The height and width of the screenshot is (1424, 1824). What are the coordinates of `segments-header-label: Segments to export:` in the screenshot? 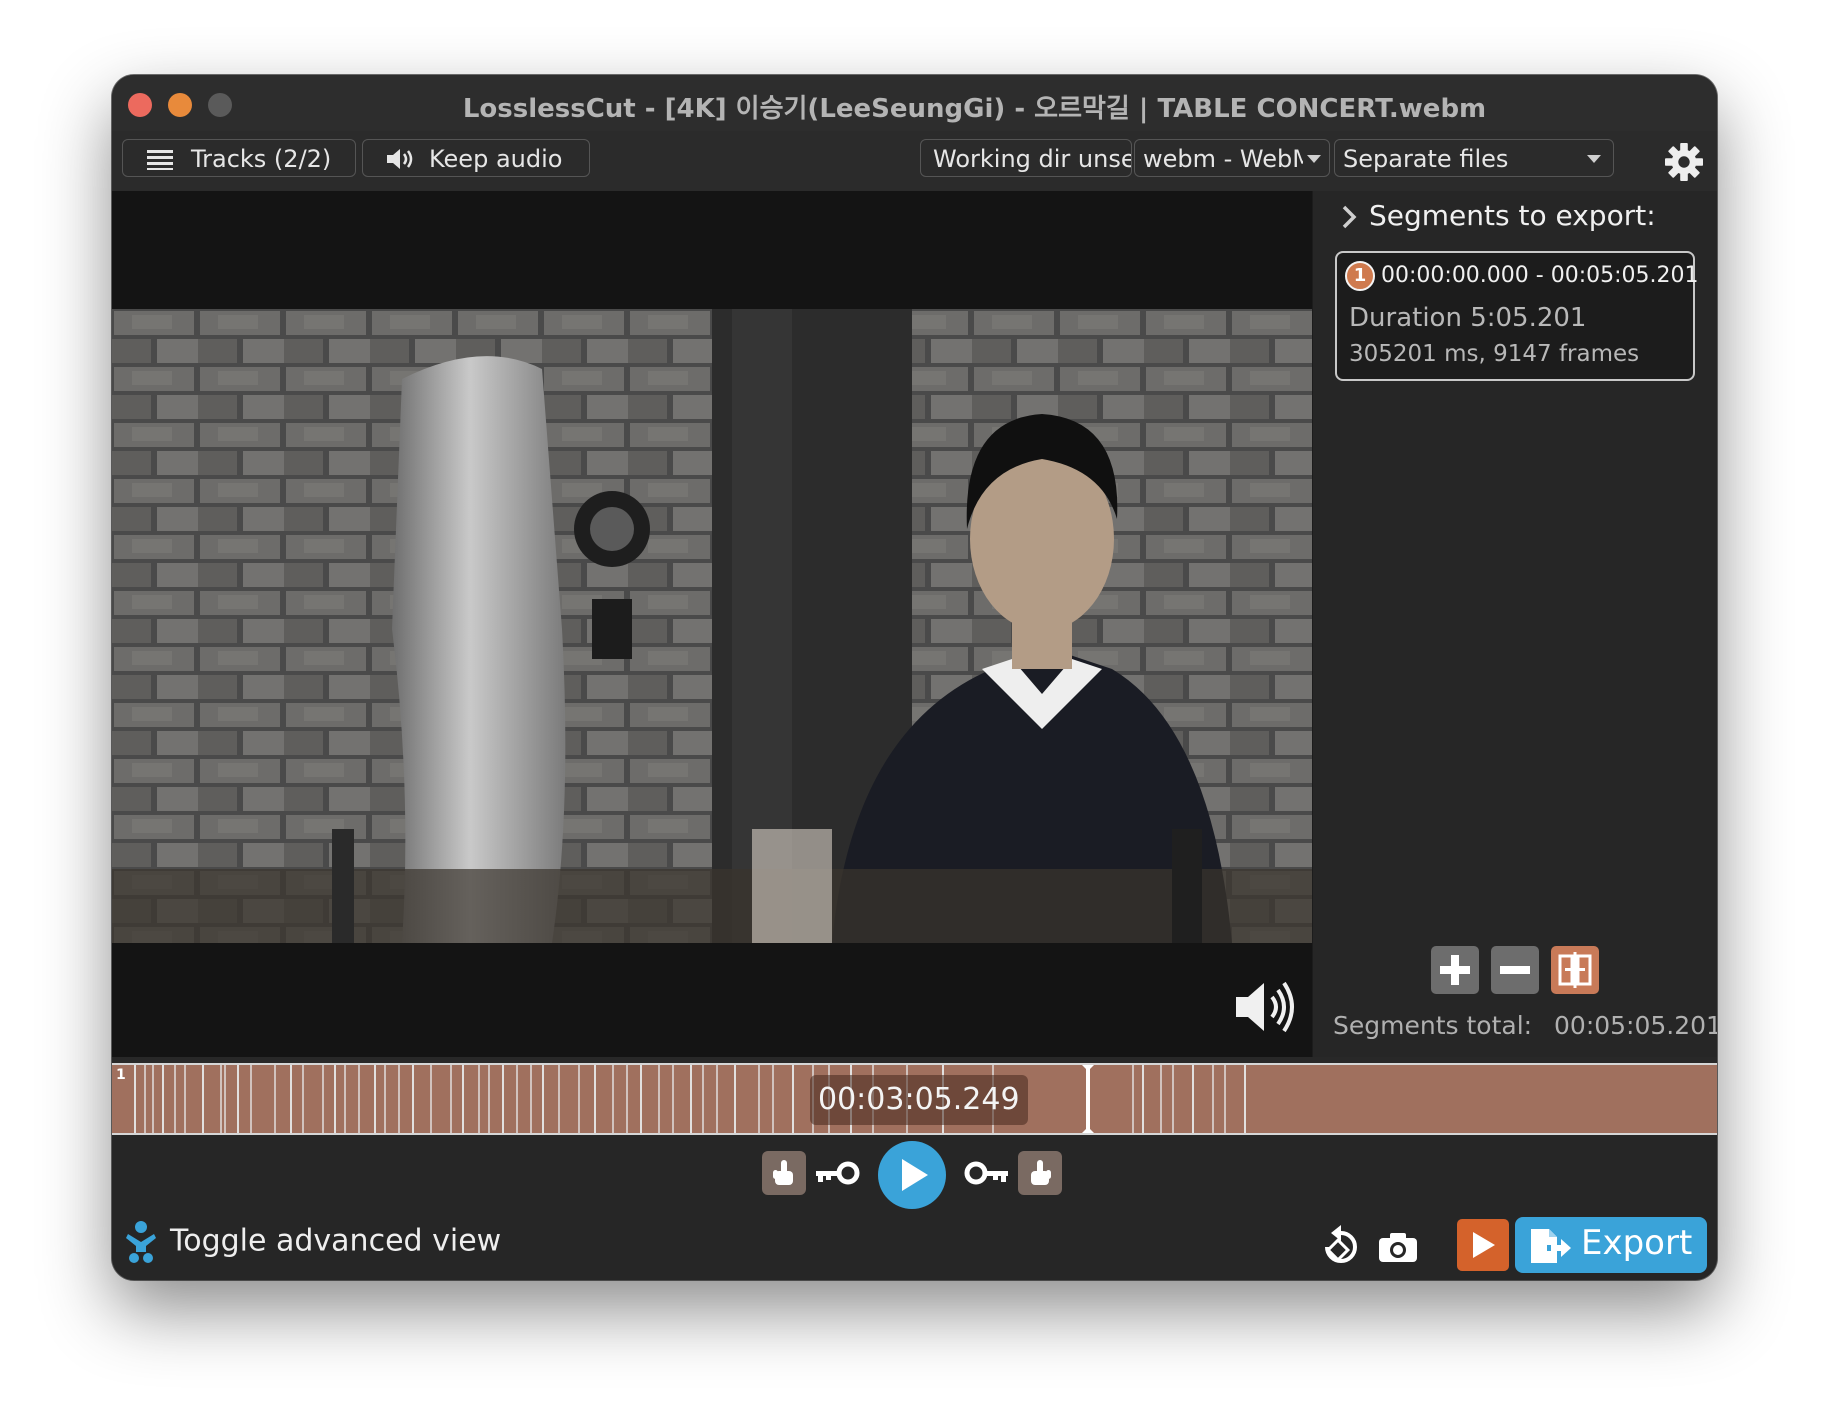 It's located at (1512, 215).